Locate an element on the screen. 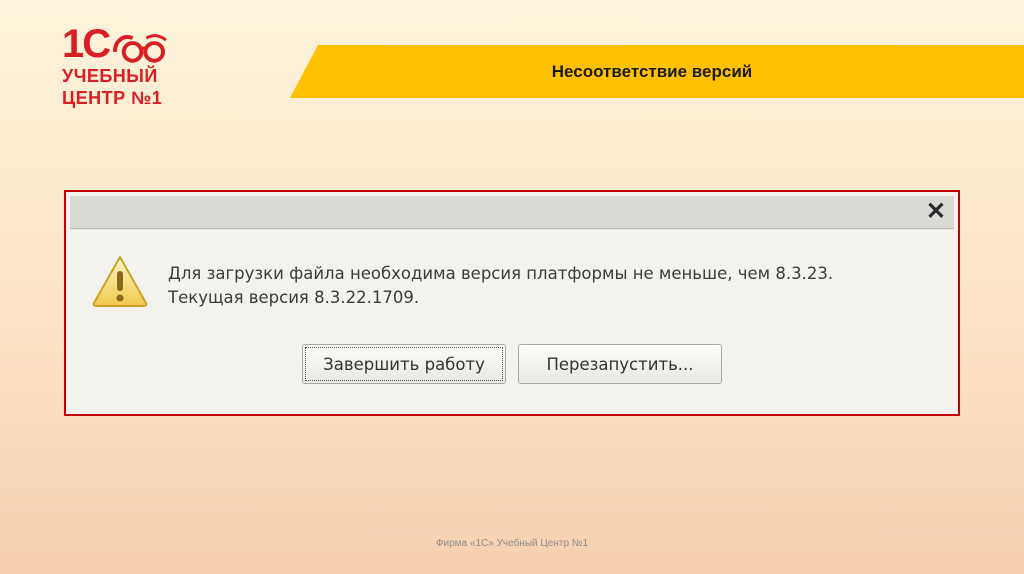 The image size is (1024, 574). exit-button: Завершить работу is located at coordinates (404, 364).